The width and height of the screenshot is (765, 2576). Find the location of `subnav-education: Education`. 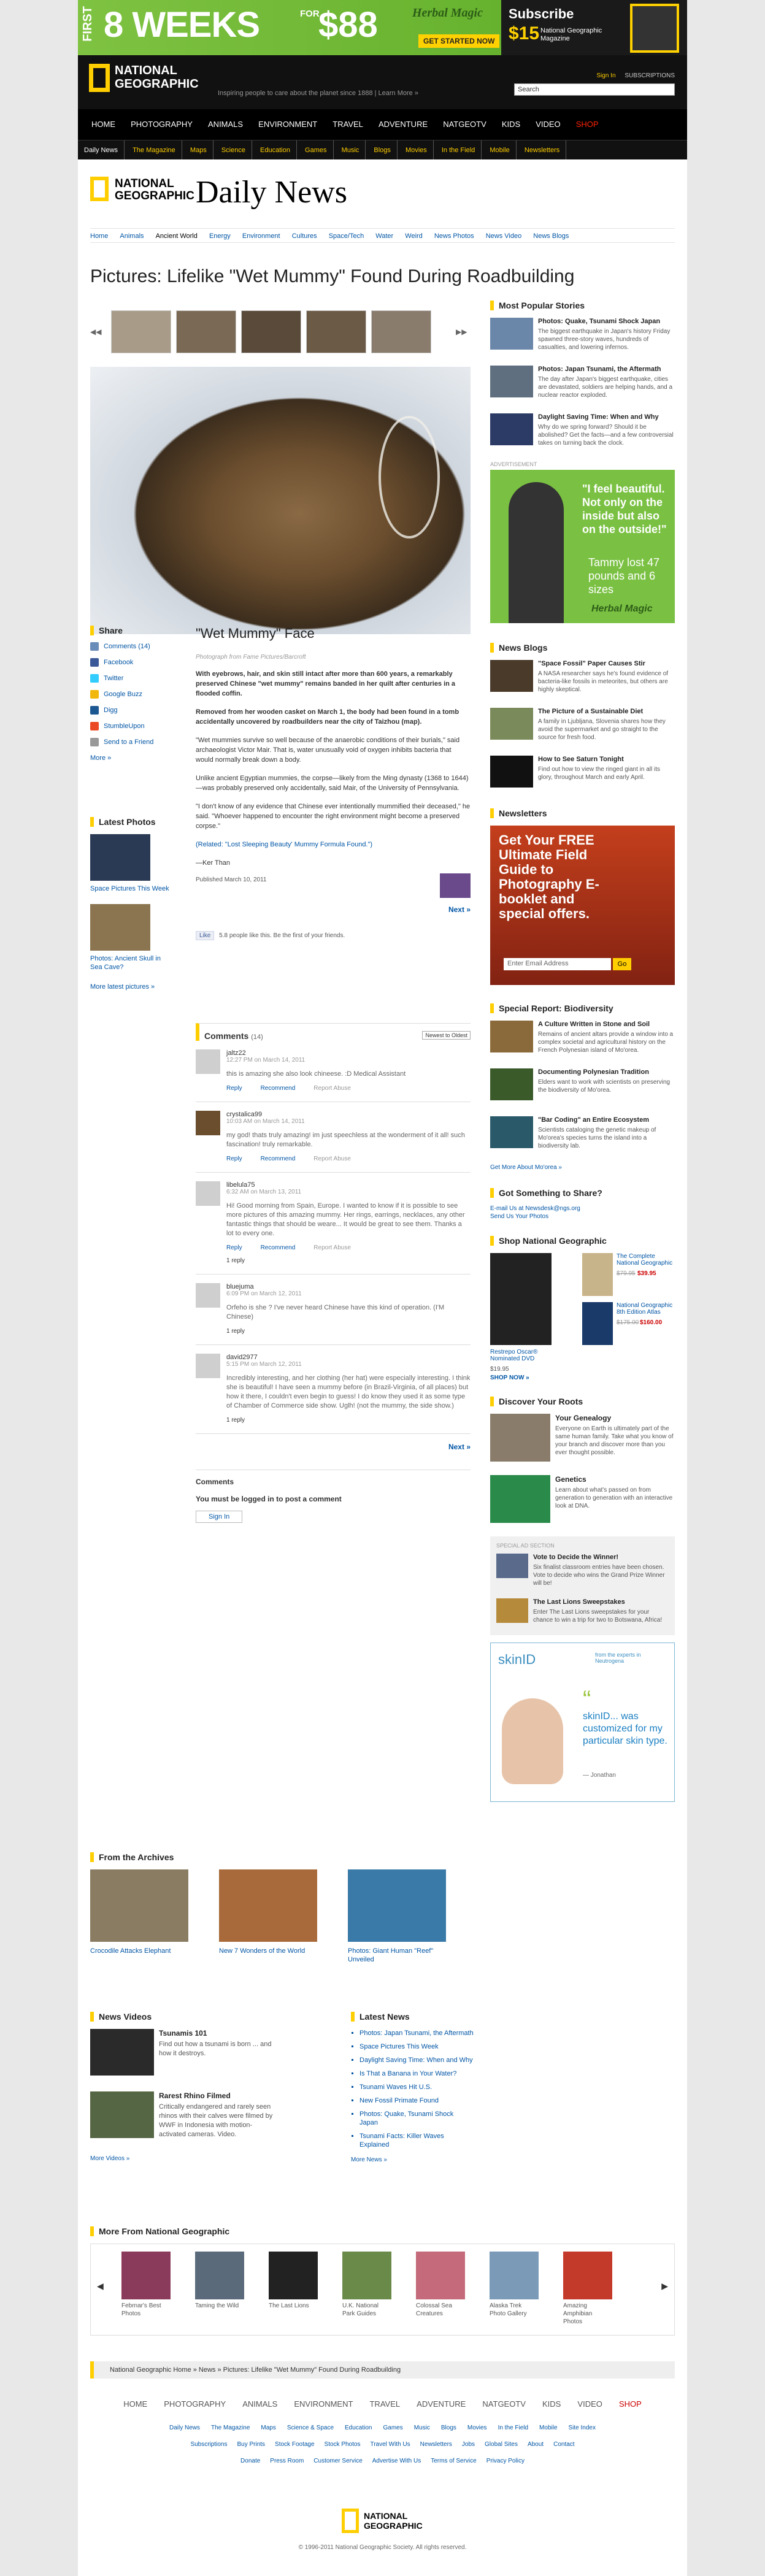

subnav-education: Education is located at coordinates (275, 150).